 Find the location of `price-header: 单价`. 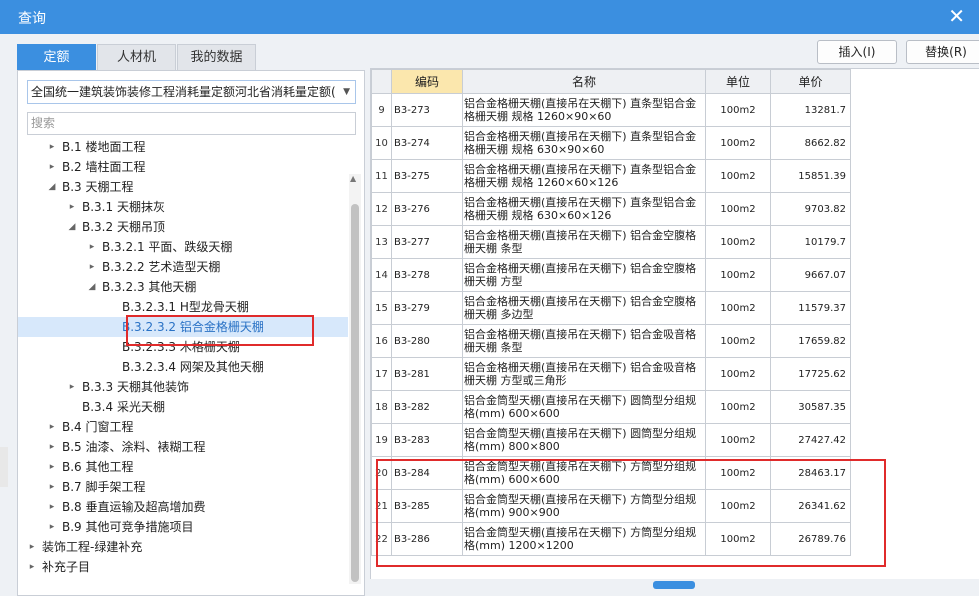

price-header: 单价 is located at coordinates (810, 81).